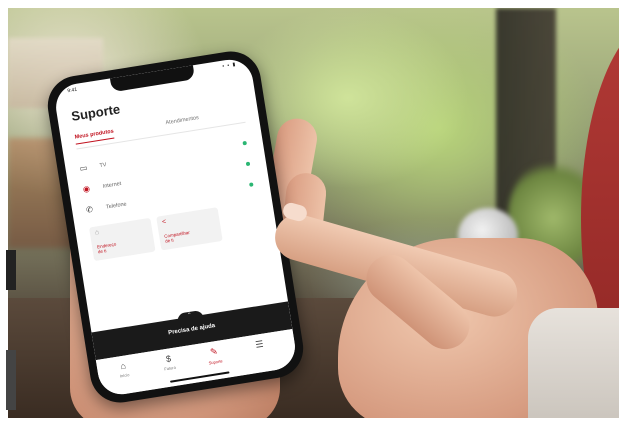 The image size is (627, 426). What do you see at coordinates (229, 65) in the screenshot?
I see `status-signal-icon: ▪ ▪ ▮` at bounding box center [229, 65].